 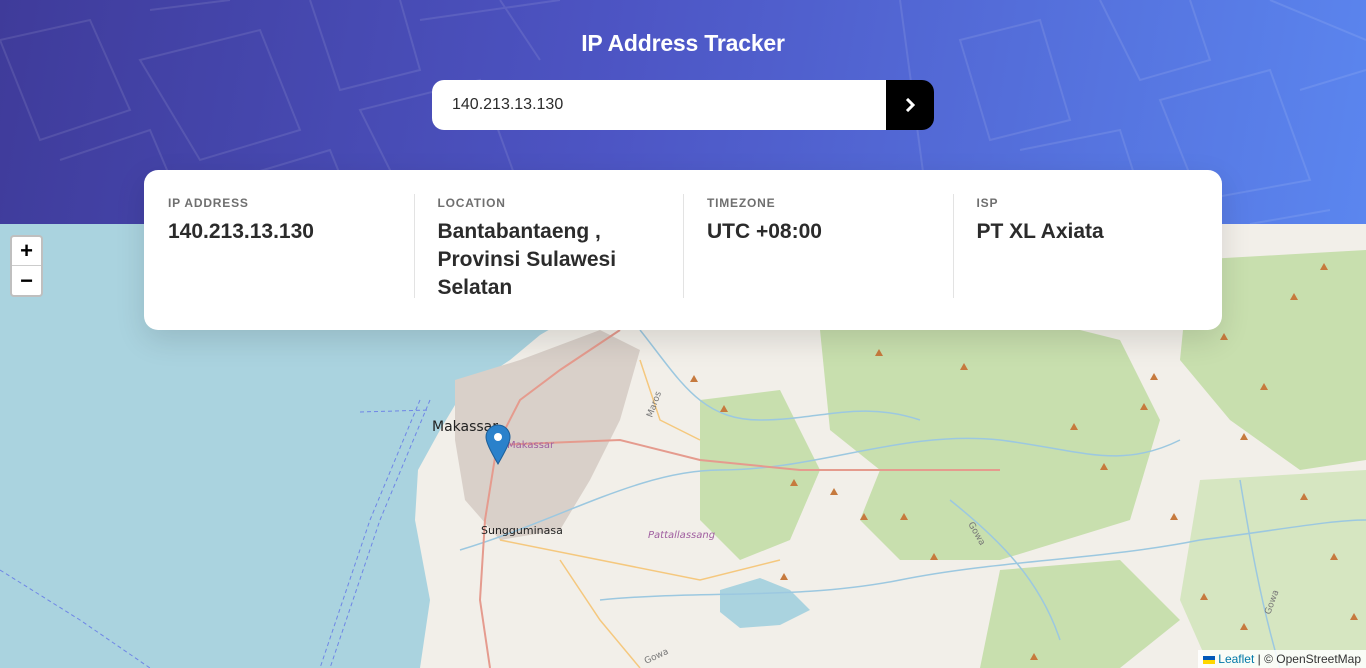 I want to click on stat-timezone: TIMEZONE UTC +08:00, so click(x=818, y=246).